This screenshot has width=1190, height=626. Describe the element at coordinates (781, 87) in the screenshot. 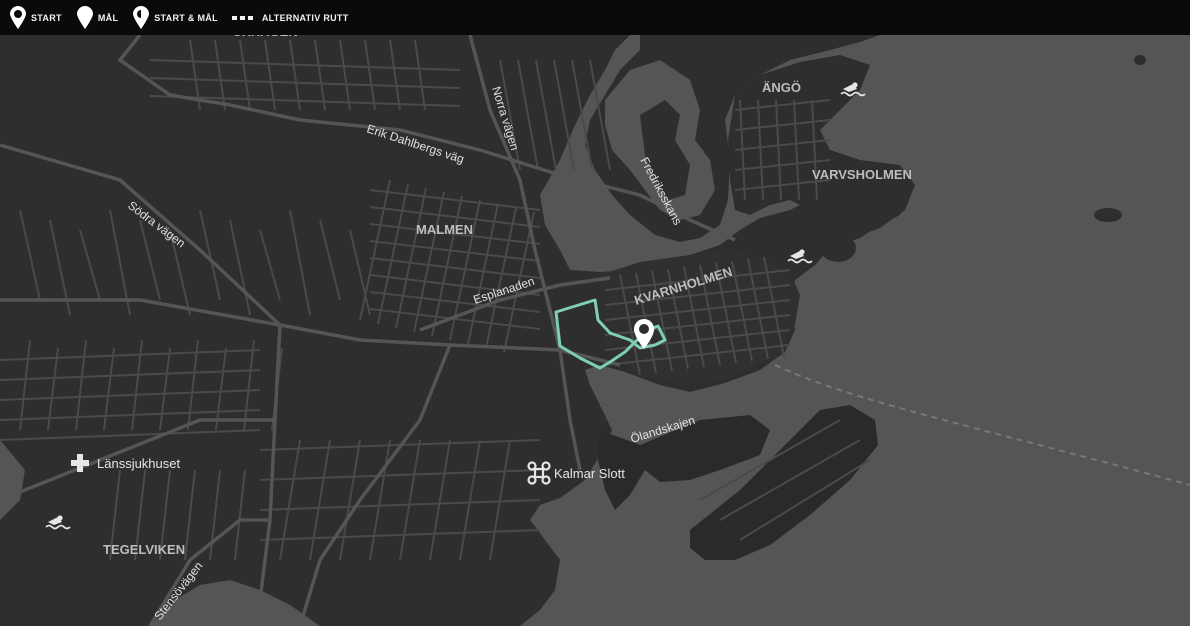

I see `district-ango: ÄNGÖ` at that location.